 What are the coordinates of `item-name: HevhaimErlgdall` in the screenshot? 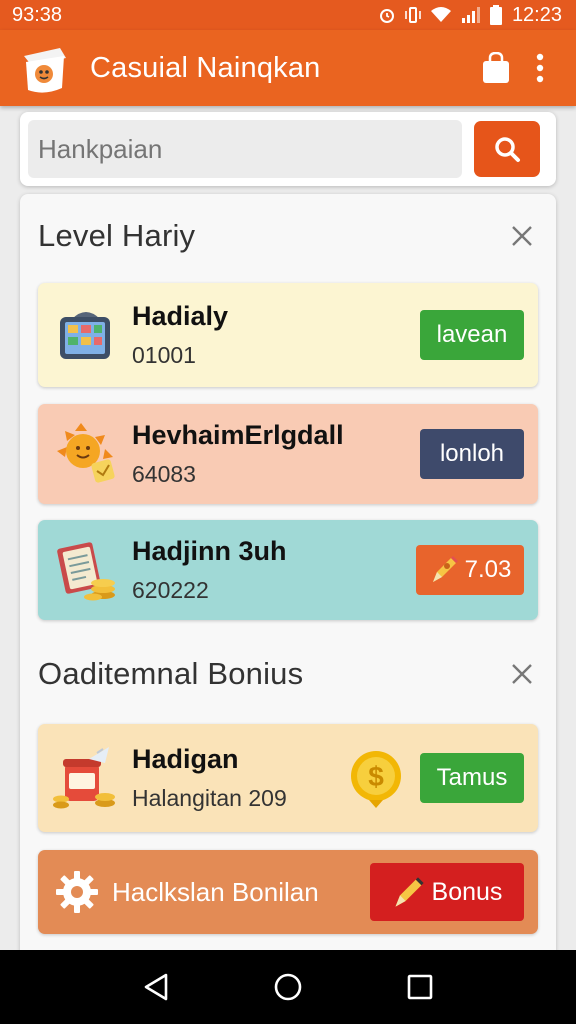 It's located at (238, 435).